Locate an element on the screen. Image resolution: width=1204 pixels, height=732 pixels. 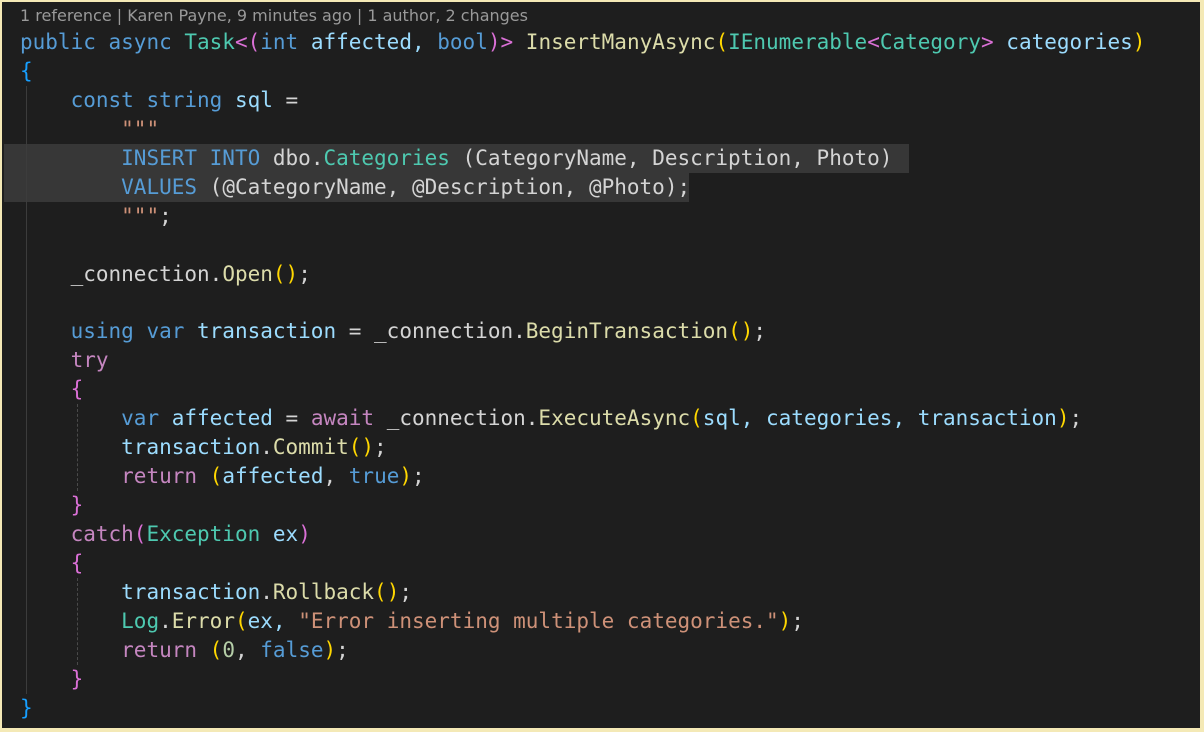
code-token: false is located at coordinates (292, 649).